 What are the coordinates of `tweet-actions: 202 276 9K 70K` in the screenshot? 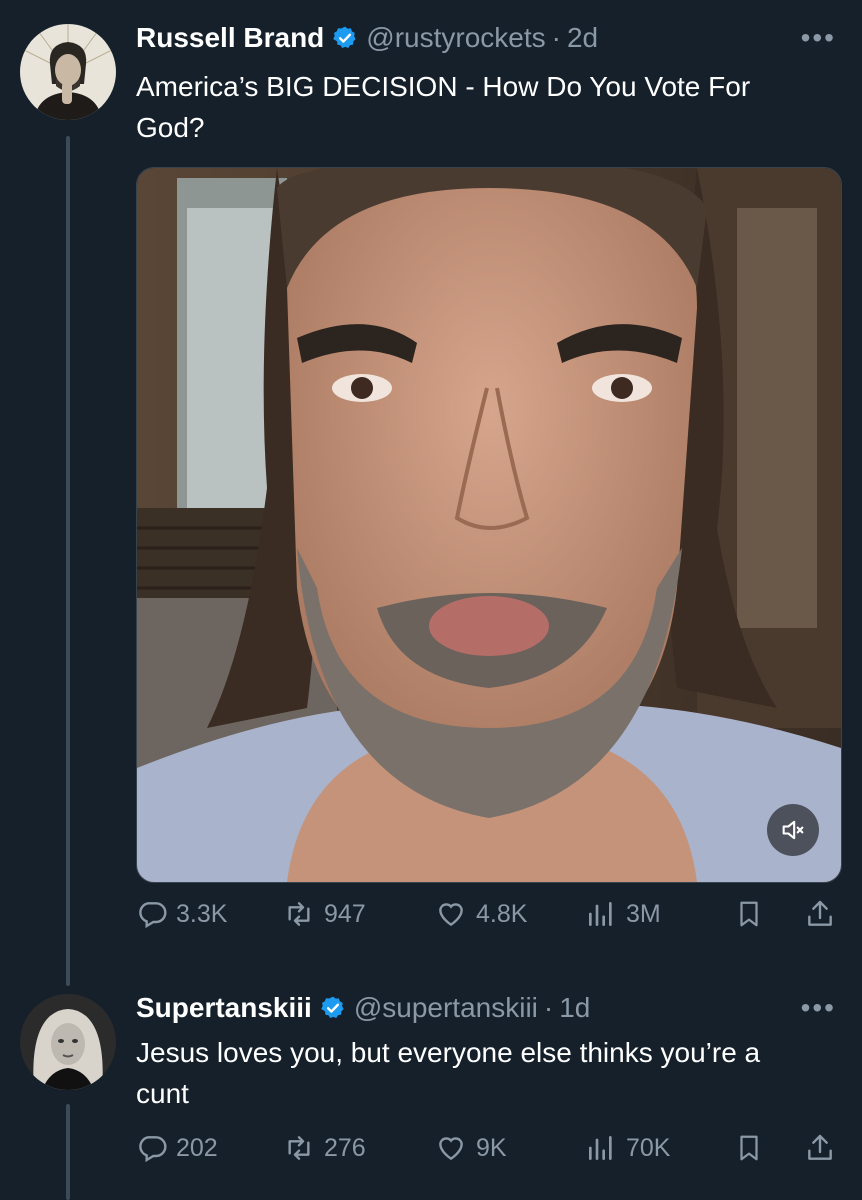 It's located at (488, 1152).